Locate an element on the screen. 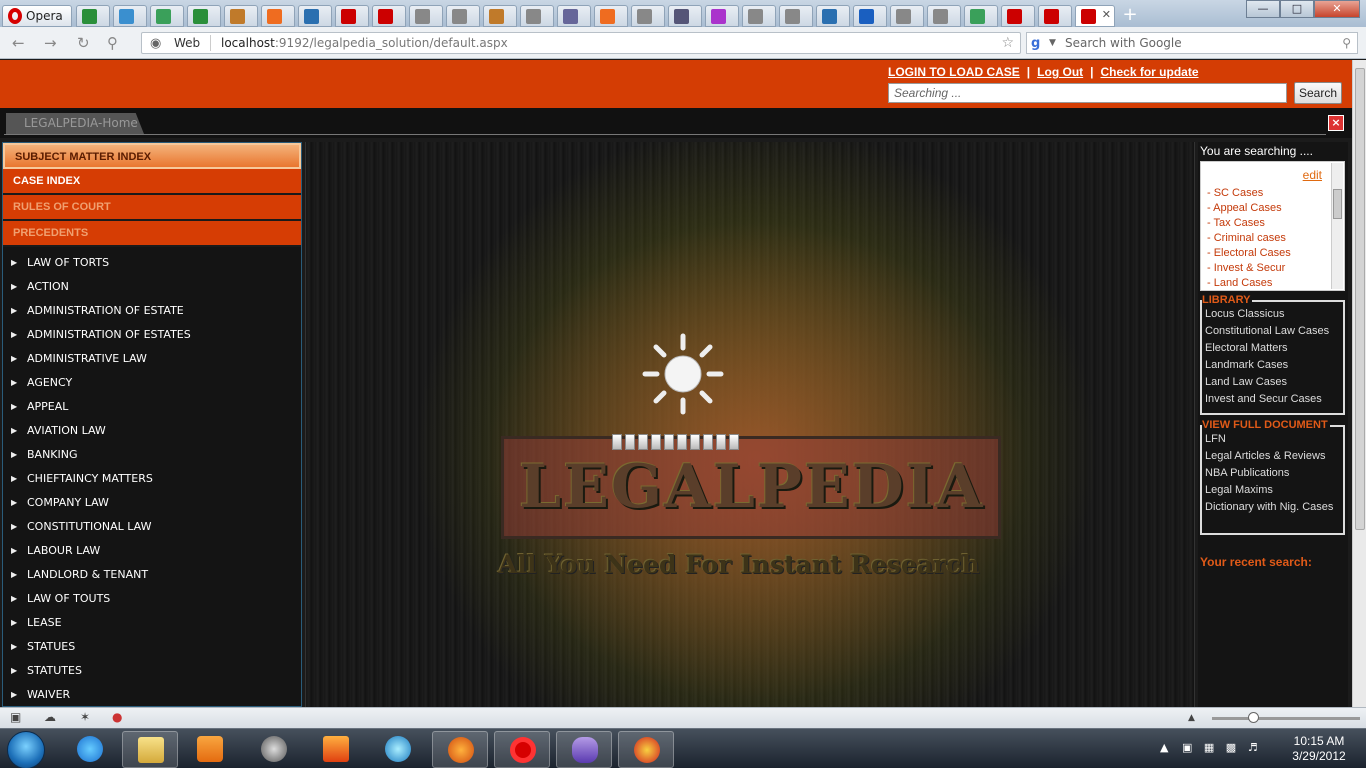 The image size is (1366, 768). full-document-link: NBA Publications is located at coordinates (1272, 473).